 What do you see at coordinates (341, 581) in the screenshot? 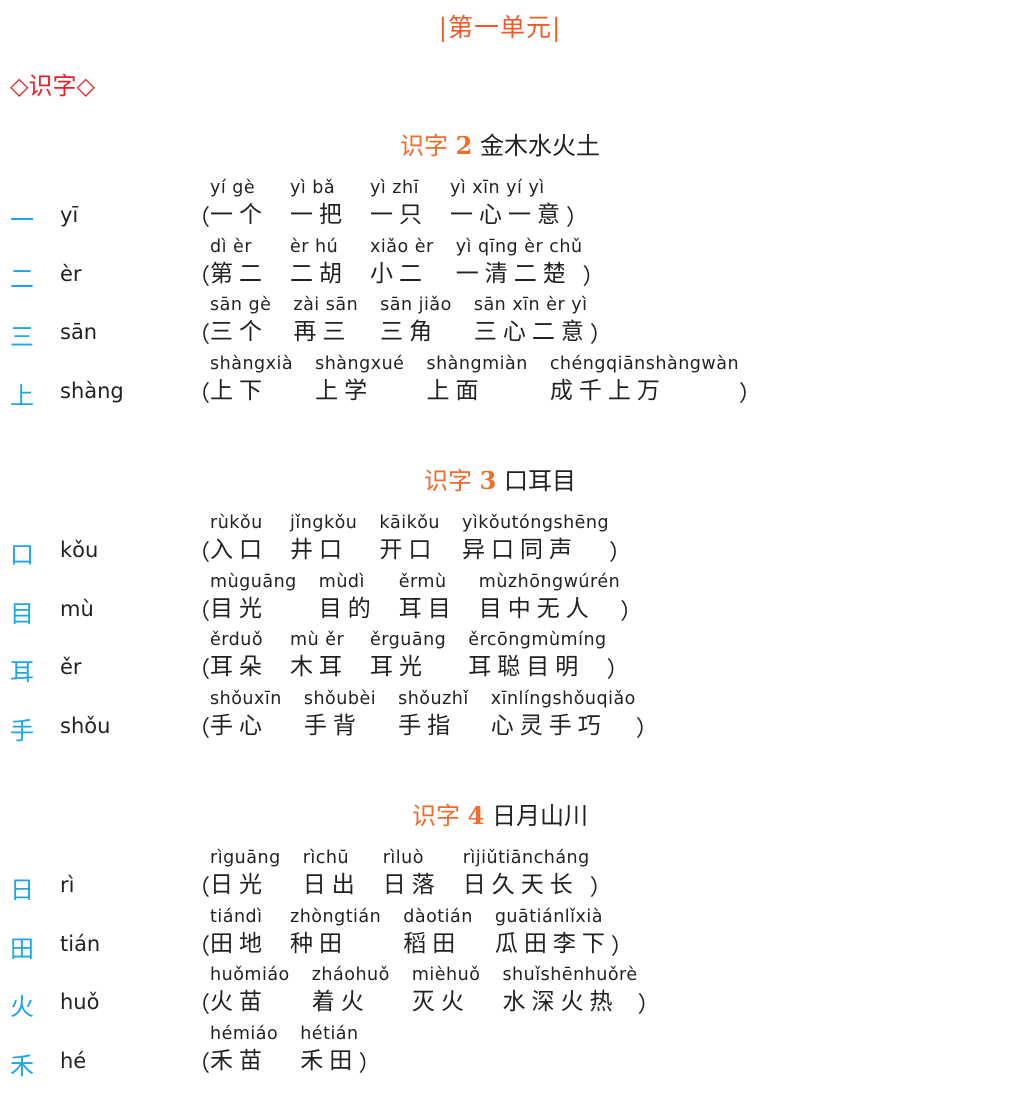
I see `word-pinyin: mùdì` at bounding box center [341, 581].